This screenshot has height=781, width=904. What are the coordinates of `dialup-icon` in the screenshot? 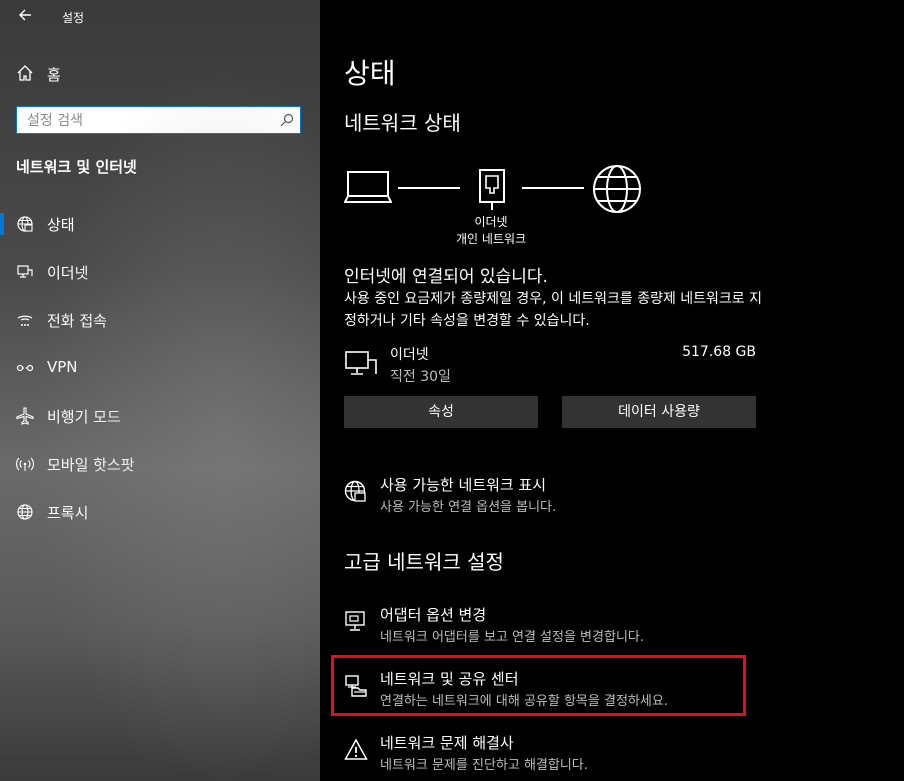 It's located at (25, 320).